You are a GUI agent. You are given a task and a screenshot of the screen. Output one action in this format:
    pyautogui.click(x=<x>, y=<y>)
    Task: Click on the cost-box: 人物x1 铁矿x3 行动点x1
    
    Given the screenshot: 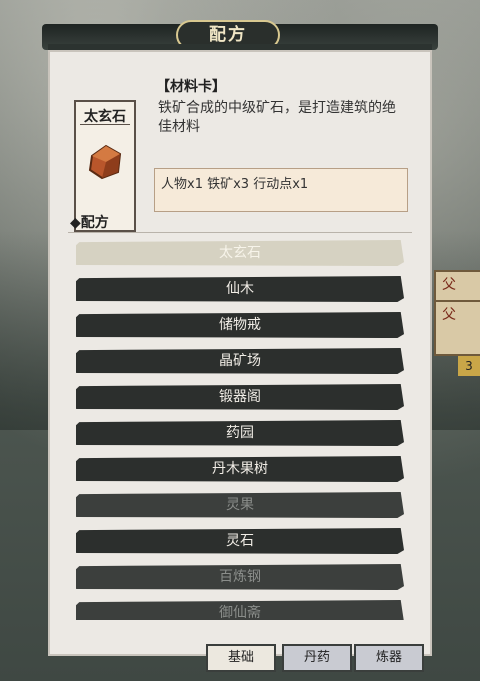 What is the action you would take?
    pyautogui.click(x=281, y=190)
    